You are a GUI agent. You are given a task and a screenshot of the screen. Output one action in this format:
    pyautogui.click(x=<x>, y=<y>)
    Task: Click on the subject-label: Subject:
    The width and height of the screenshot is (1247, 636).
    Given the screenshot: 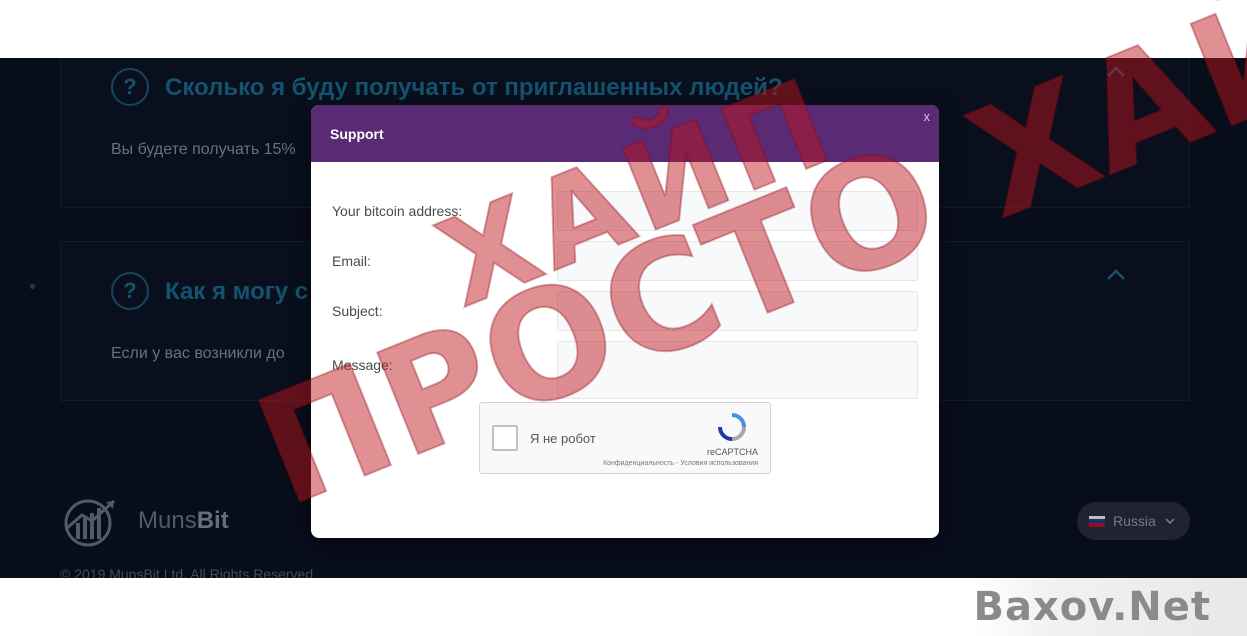 What is the action you would take?
    pyautogui.click(x=357, y=311)
    